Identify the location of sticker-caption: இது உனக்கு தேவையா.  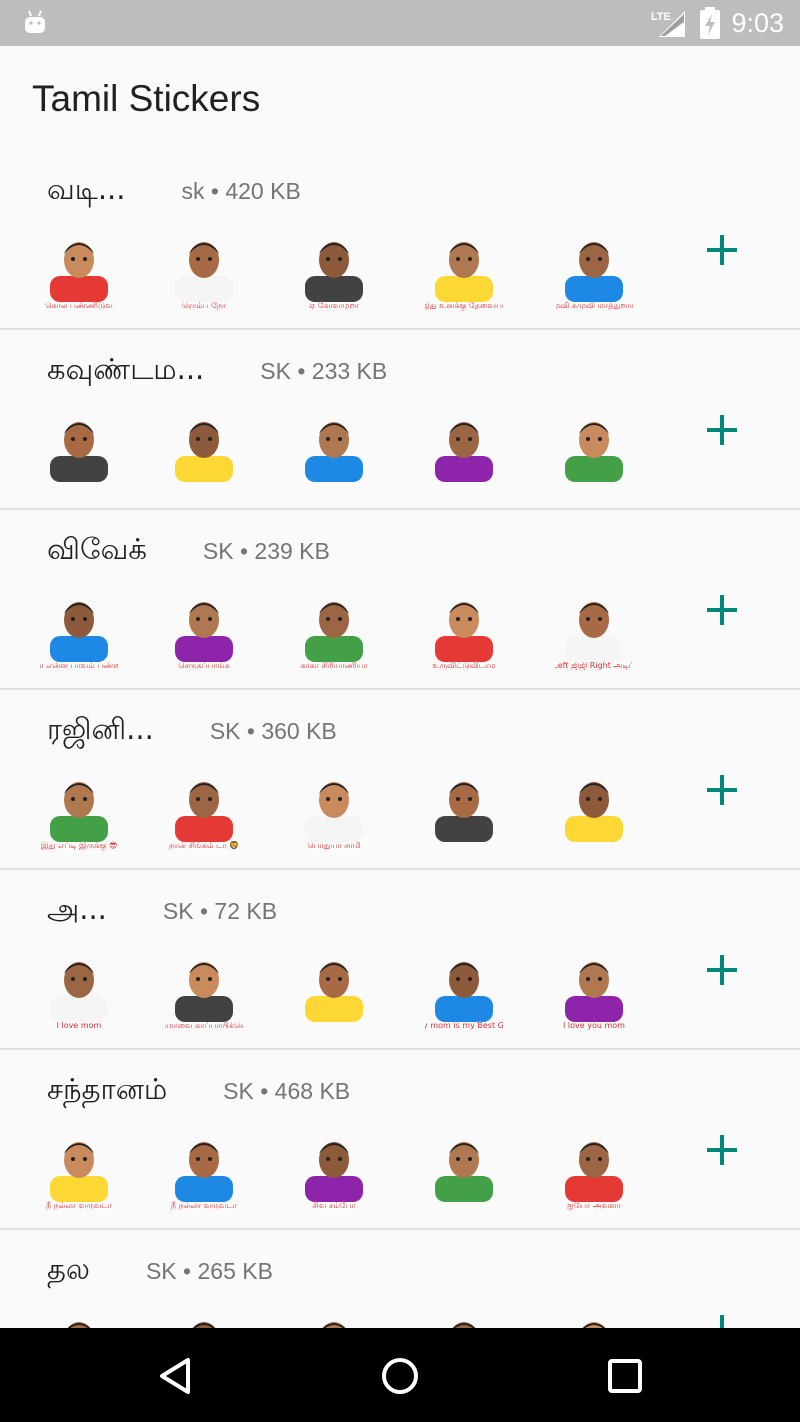
(464, 306).